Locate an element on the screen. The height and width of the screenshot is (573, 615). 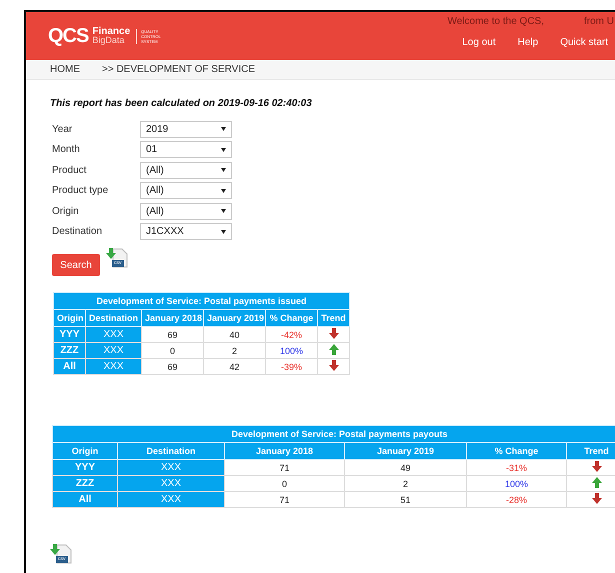
breadcrumb-link: >> DEVELOPMENT OF SERVICE is located at coordinates (179, 69).